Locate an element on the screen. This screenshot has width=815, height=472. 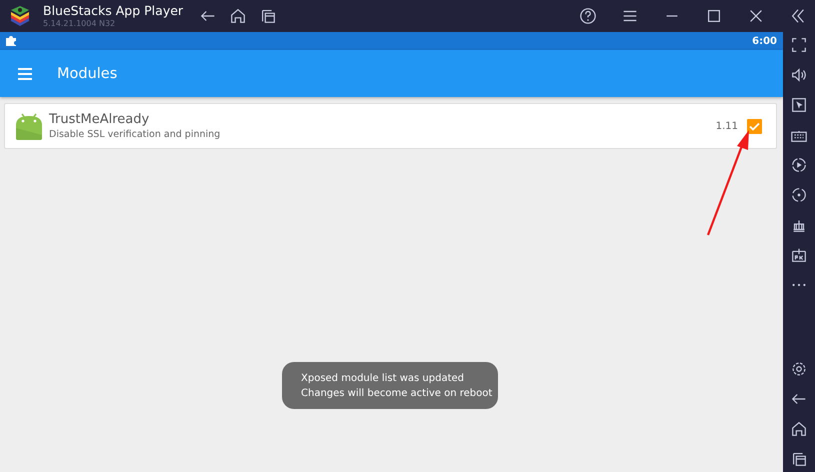
rotate-icon is located at coordinates (799, 195).